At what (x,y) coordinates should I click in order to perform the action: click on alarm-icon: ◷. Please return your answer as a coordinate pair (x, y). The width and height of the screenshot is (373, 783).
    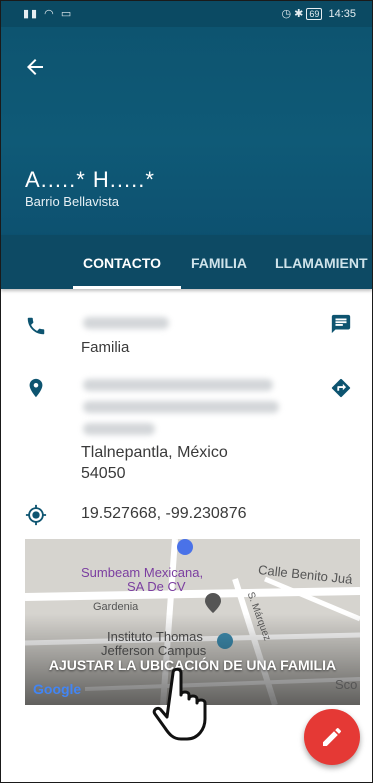
    Looking at the image, I should click on (286, 14).